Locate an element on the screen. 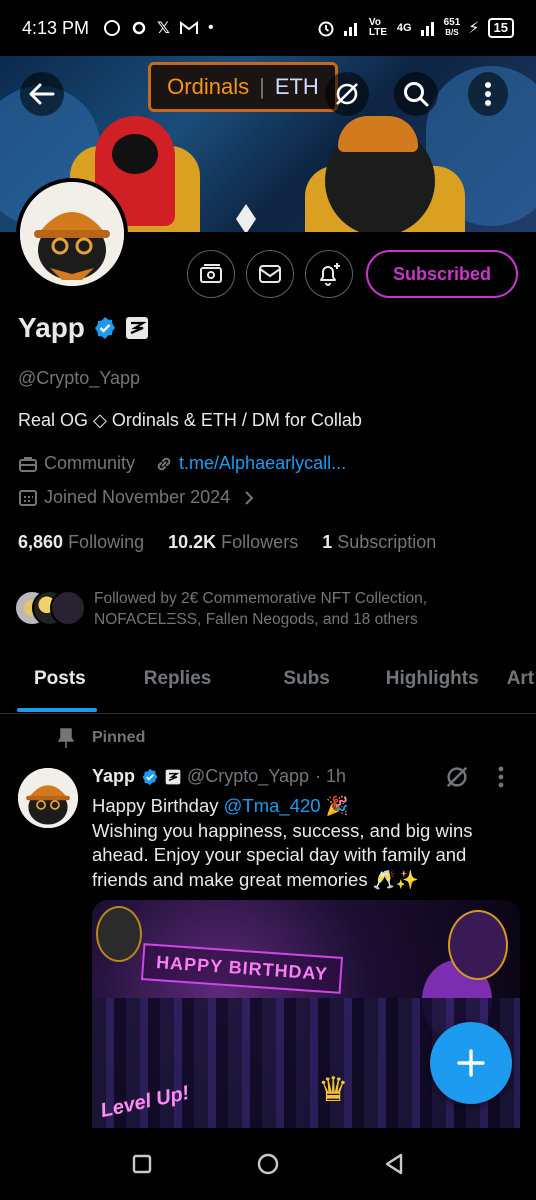 The width and height of the screenshot is (536, 1200). followers-stat: 10.2K Followers is located at coordinates (233, 542).